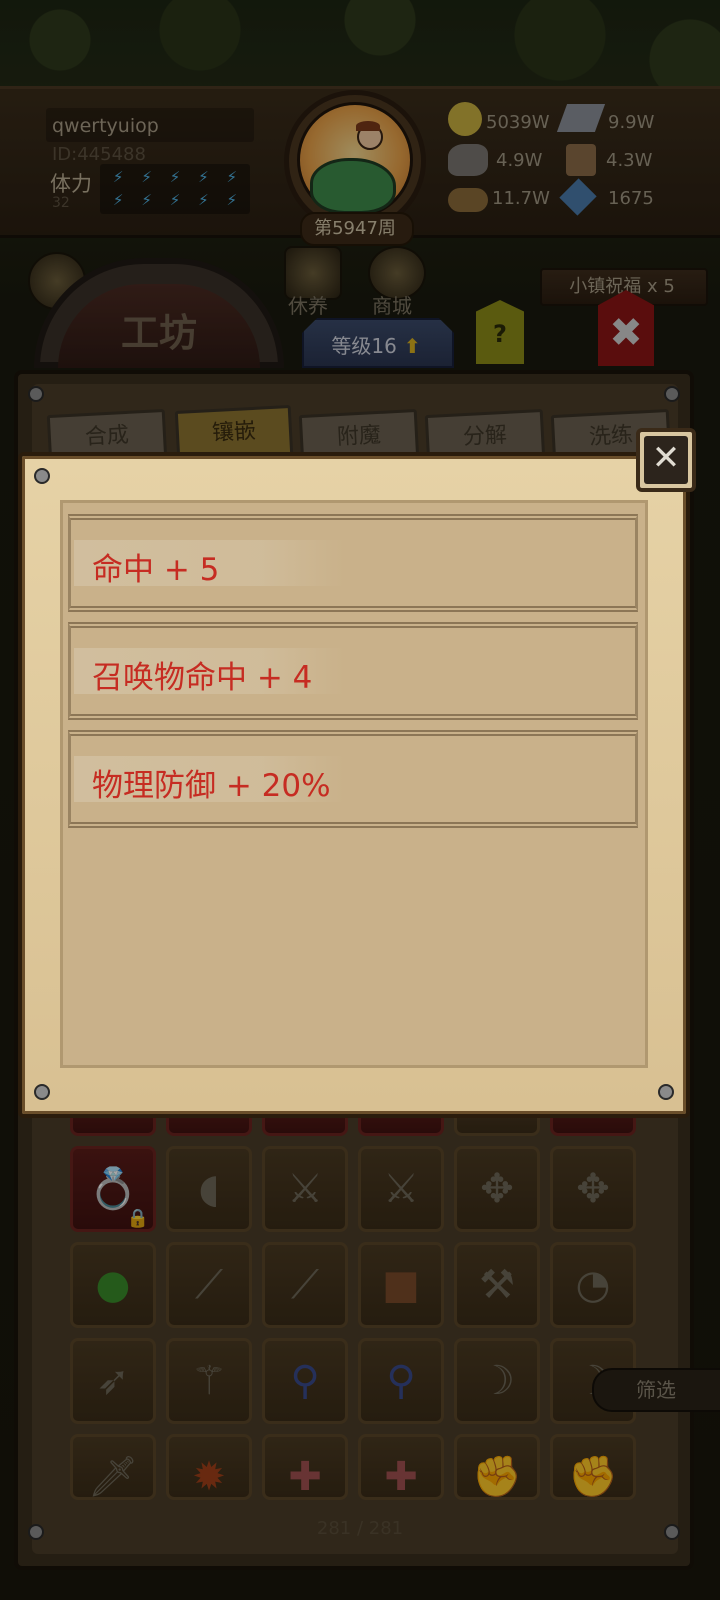 The height and width of the screenshot is (1600, 720). I want to click on close-icon: ✕, so click(666, 458).